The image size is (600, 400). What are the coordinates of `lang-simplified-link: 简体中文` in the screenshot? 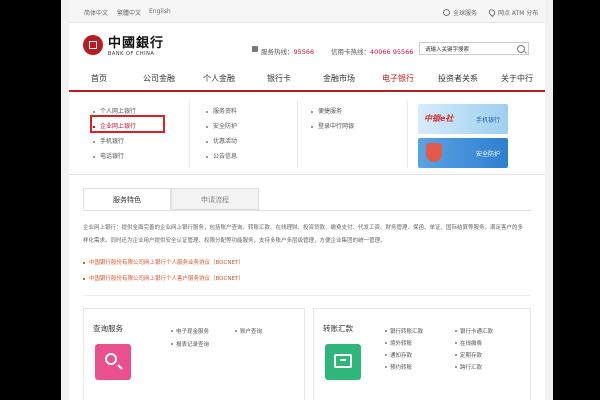 It's located at (96, 12).